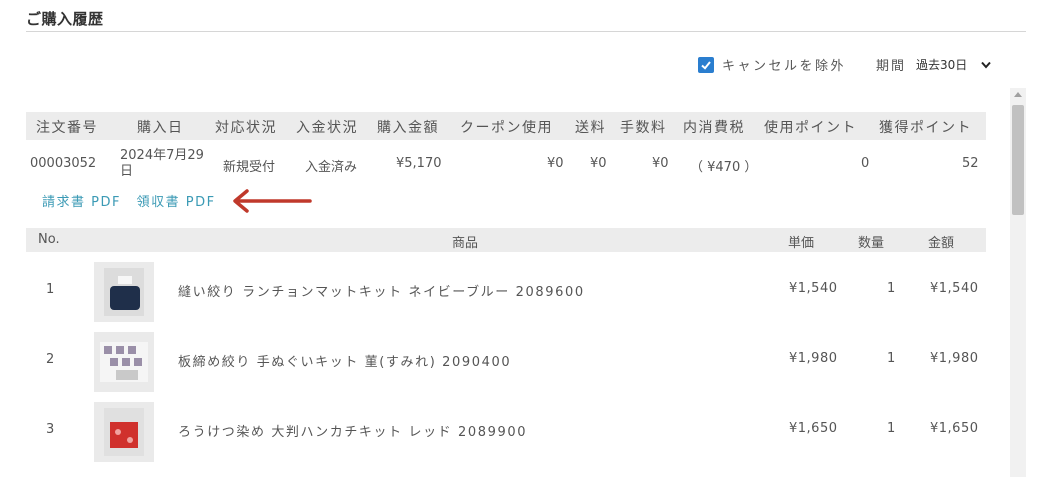 This screenshot has width=1054, height=477. Describe the element at coordinates (813, 288) in the screenshot. I see `unit-price: ¥1,540` at that location.